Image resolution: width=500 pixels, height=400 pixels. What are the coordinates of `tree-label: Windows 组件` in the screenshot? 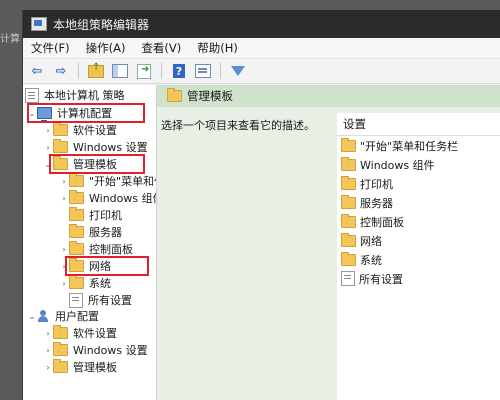 It's located at (123, 198).